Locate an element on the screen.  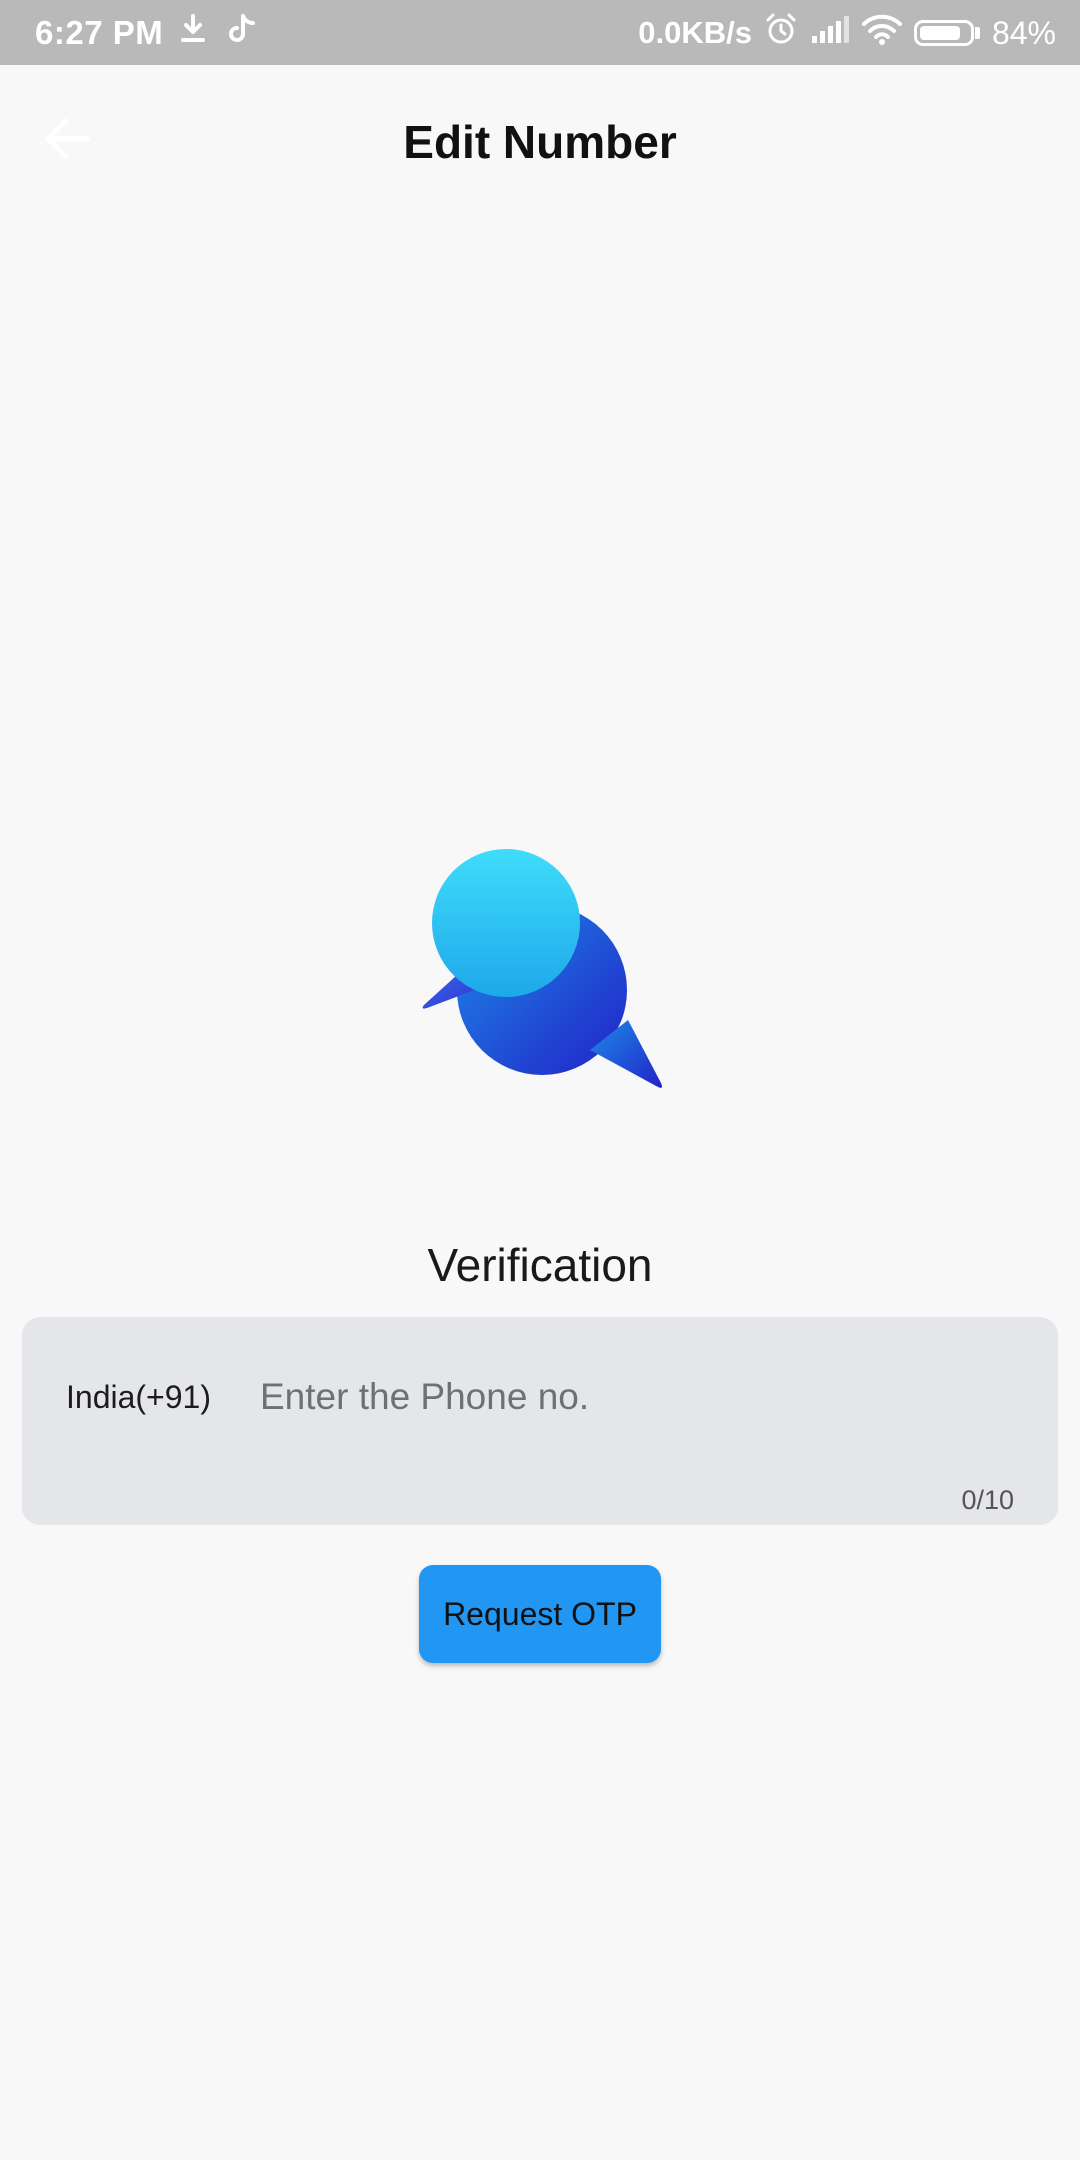
net-speed: 0.0KB/s is located at coordinates (695, 32).